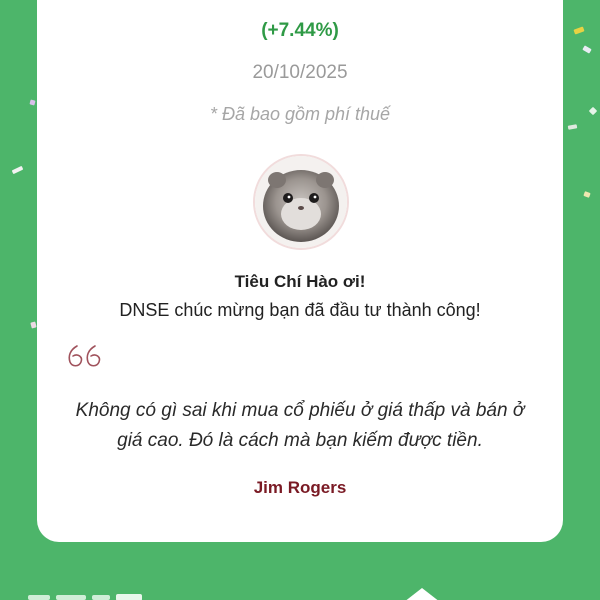 Image resolution: width=600 pixels, height=600 pixels. What do you see at coordinates (300, 487) in the screenshot?
I see `quote-author: Jim Rogers` at bounding box center [300, 487].